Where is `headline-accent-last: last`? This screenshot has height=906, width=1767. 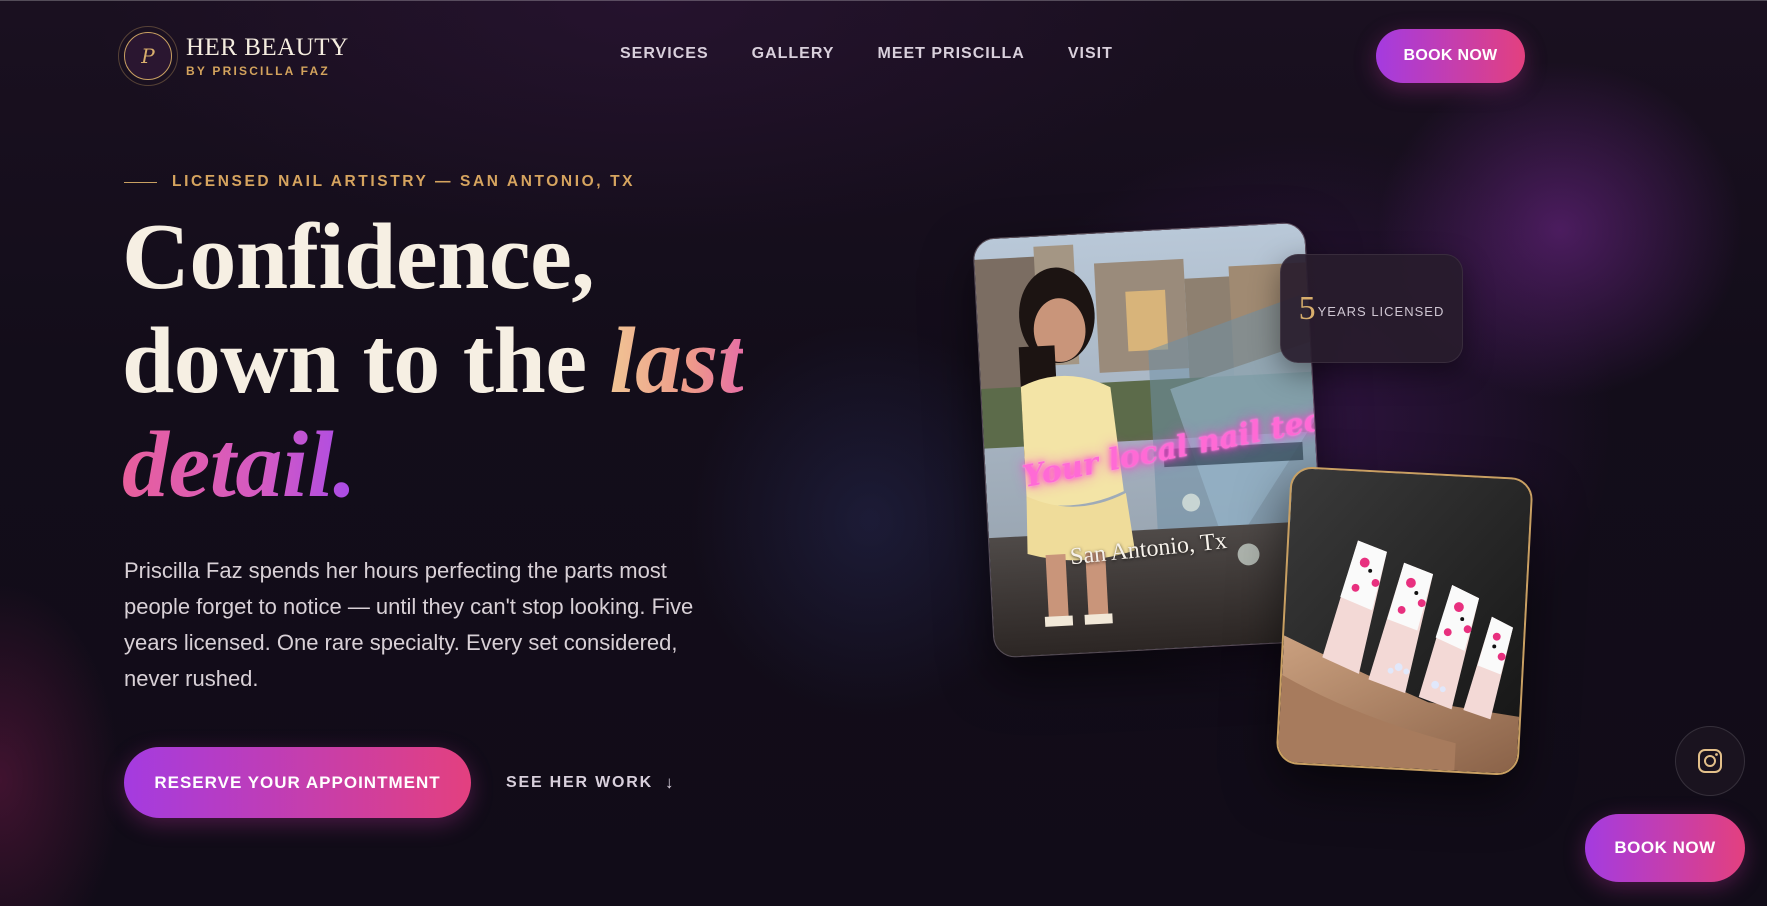 headline-accent-last: last is located at coordinates (676, 361).